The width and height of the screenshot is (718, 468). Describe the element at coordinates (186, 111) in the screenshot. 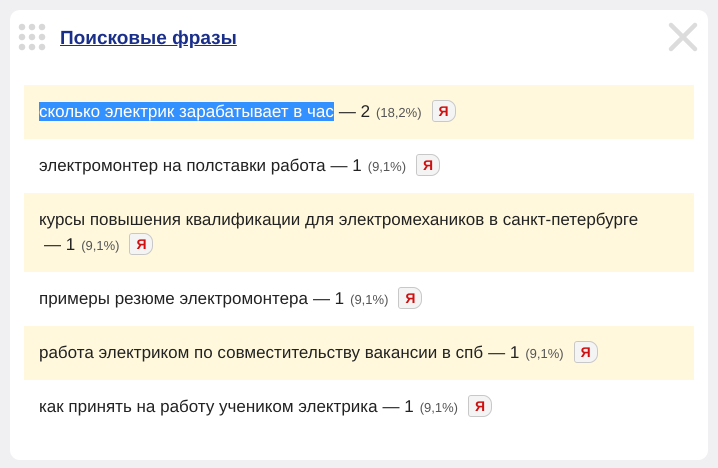

I see `phrase-text: сколько электрик зарабатывает в час` at that location.